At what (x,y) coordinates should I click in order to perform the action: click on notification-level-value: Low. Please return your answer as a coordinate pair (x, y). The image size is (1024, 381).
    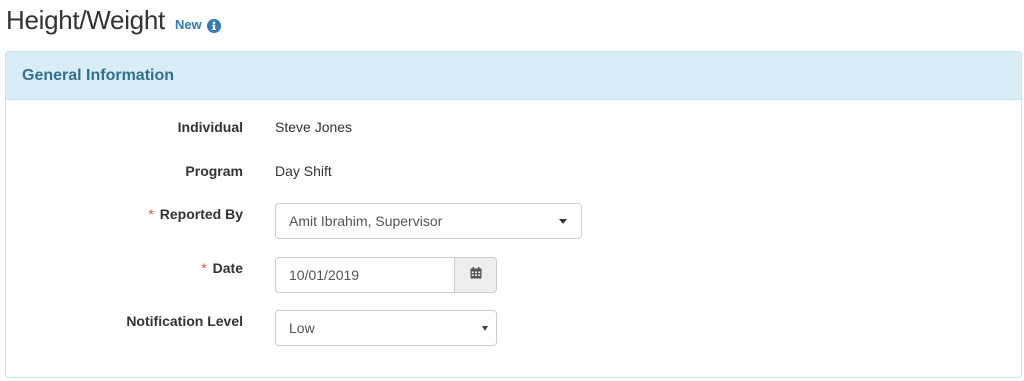
    Looking at the image, I should click on (302, 328).